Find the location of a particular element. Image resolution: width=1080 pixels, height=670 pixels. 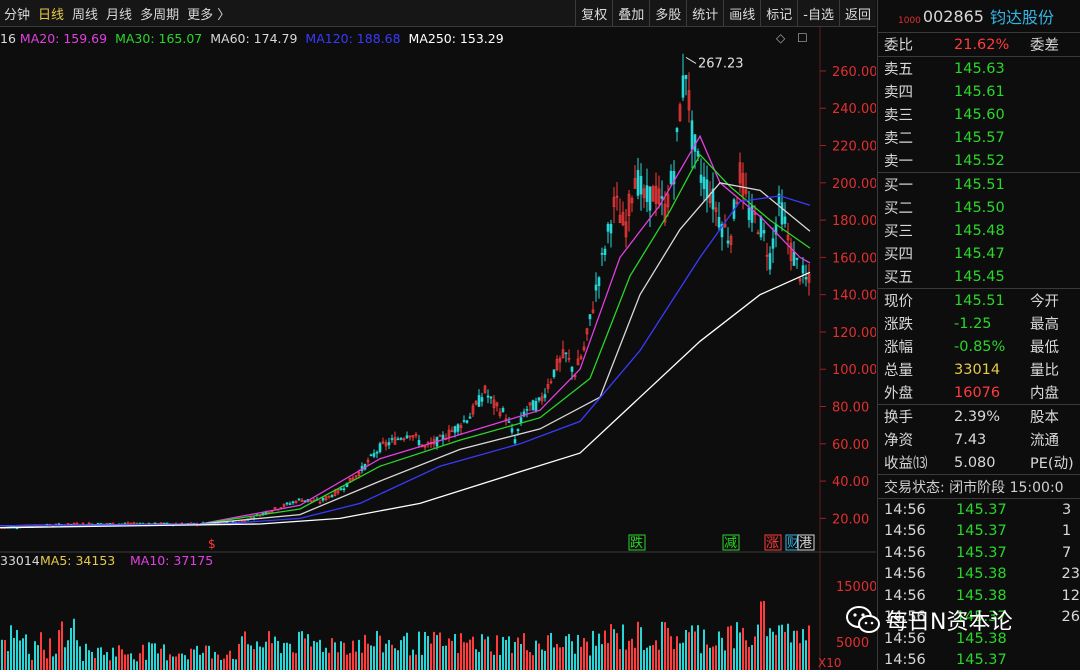

toolbar-button-1: 叠加 is located at coordinates (630, 13).